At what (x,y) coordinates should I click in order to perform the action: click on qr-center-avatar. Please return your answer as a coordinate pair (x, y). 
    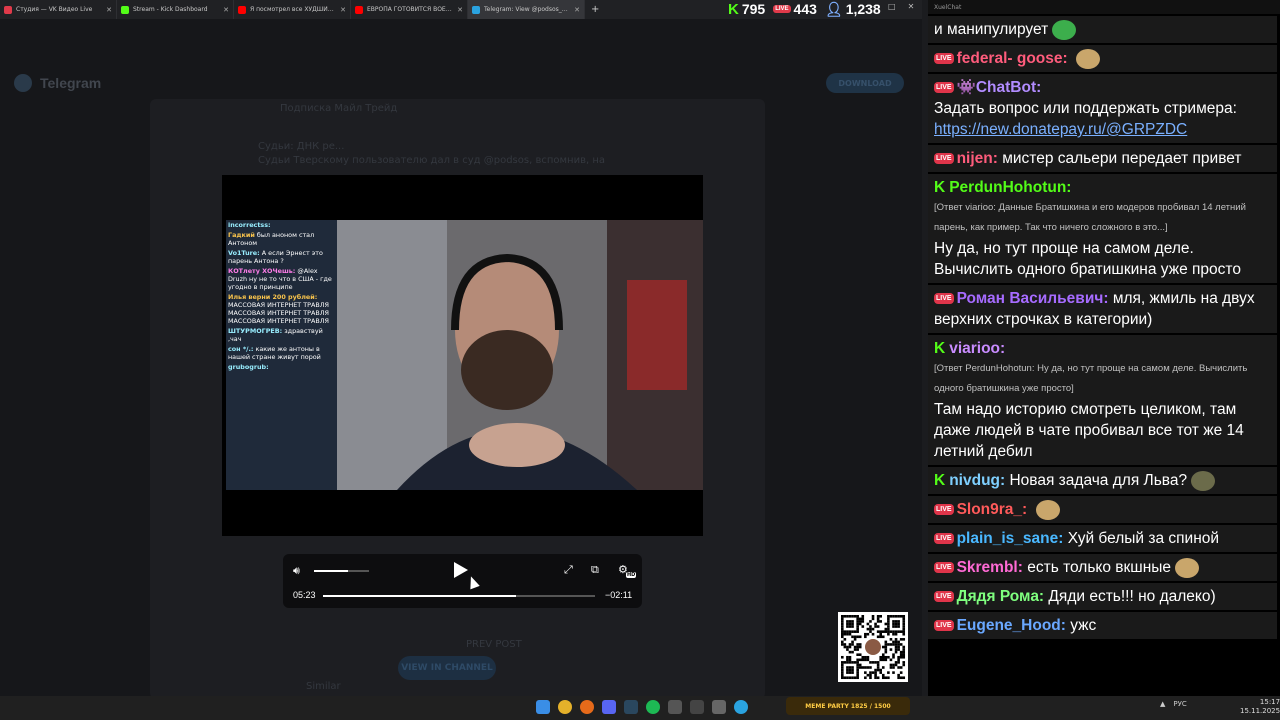
    Looking at the image, I should click on (873, 647).